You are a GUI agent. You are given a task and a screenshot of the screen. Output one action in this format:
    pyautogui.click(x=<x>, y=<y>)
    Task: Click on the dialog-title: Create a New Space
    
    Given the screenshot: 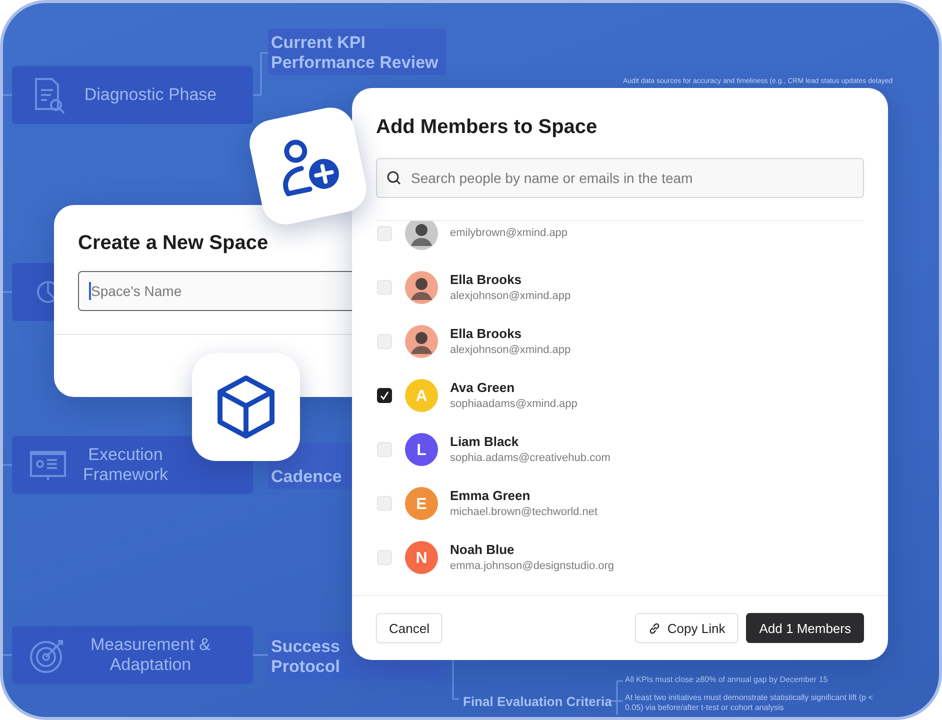 What is the action you would take?
    pyautogui.click(x=173, y=243)
    